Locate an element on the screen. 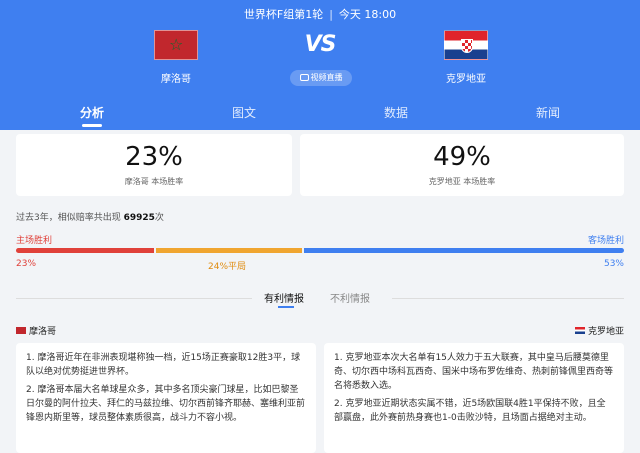 The image size is (640, 453). tab-data: 数据 is located at coordinates (396, 112).